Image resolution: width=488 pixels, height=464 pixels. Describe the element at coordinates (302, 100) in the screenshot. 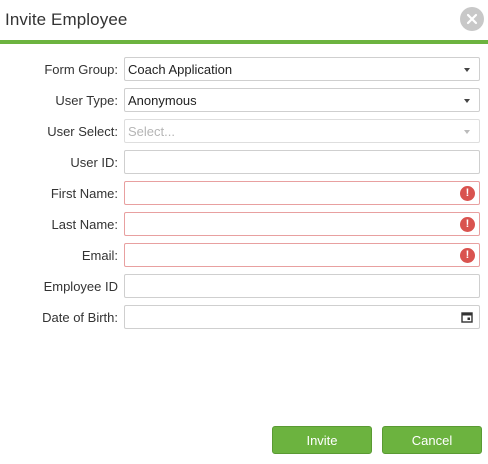

I see `user-type-select: Anonymous` at that location.